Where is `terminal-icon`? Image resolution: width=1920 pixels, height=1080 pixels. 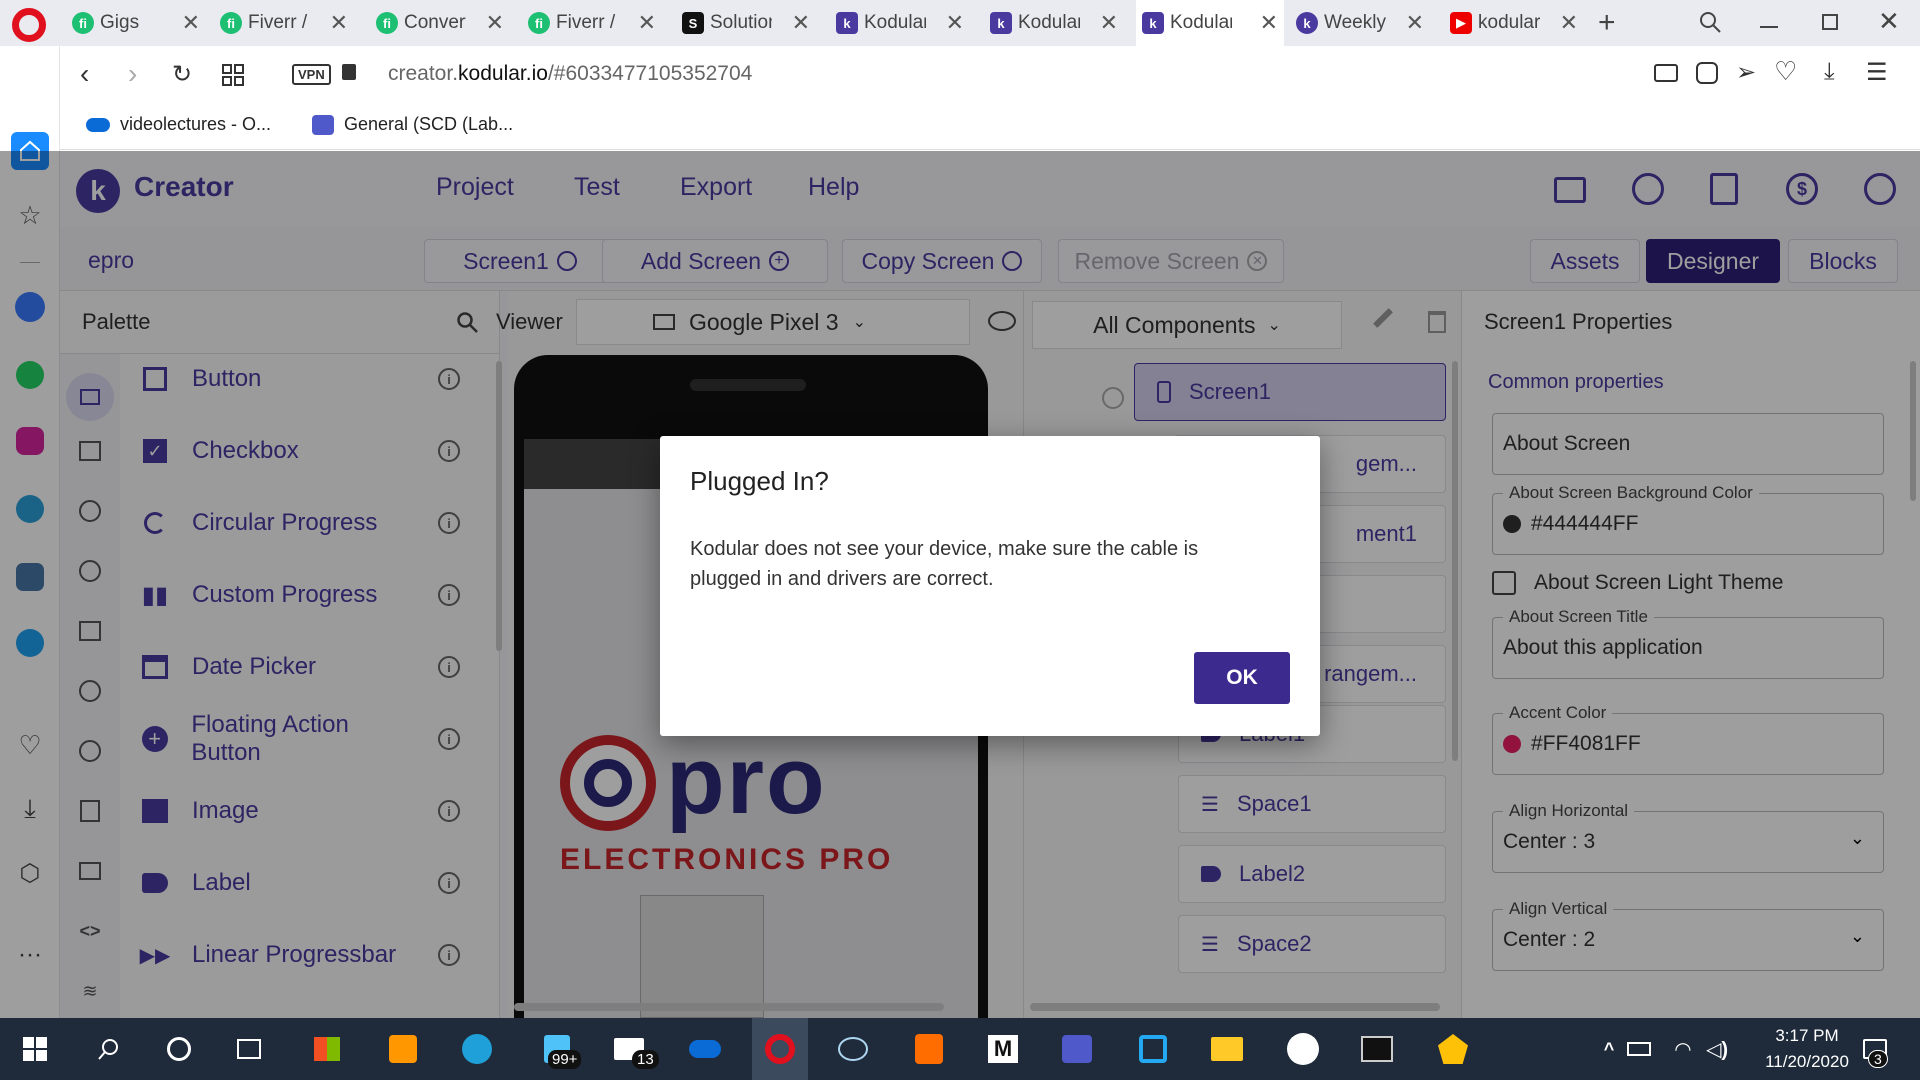 terminal-icon is located at coordinates (1377, 1049).